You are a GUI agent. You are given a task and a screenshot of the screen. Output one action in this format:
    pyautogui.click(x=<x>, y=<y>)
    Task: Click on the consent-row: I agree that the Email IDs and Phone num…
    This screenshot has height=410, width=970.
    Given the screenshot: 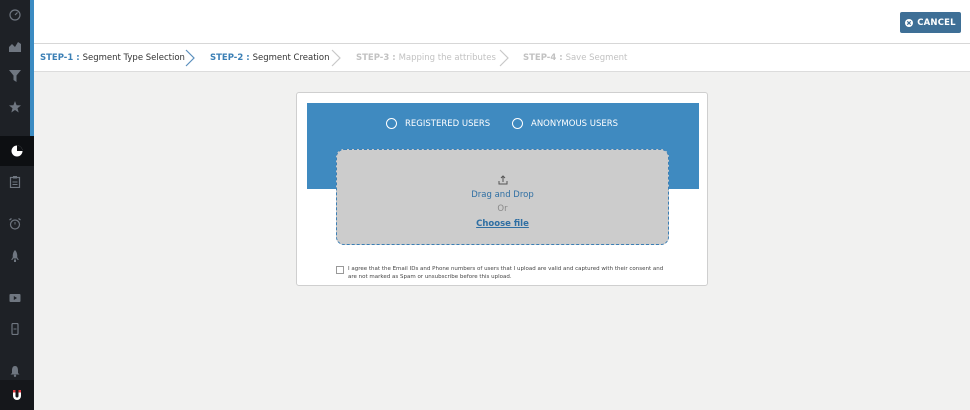 What is the action you would take?
    pyautogui.click(x=501, y=273)
    